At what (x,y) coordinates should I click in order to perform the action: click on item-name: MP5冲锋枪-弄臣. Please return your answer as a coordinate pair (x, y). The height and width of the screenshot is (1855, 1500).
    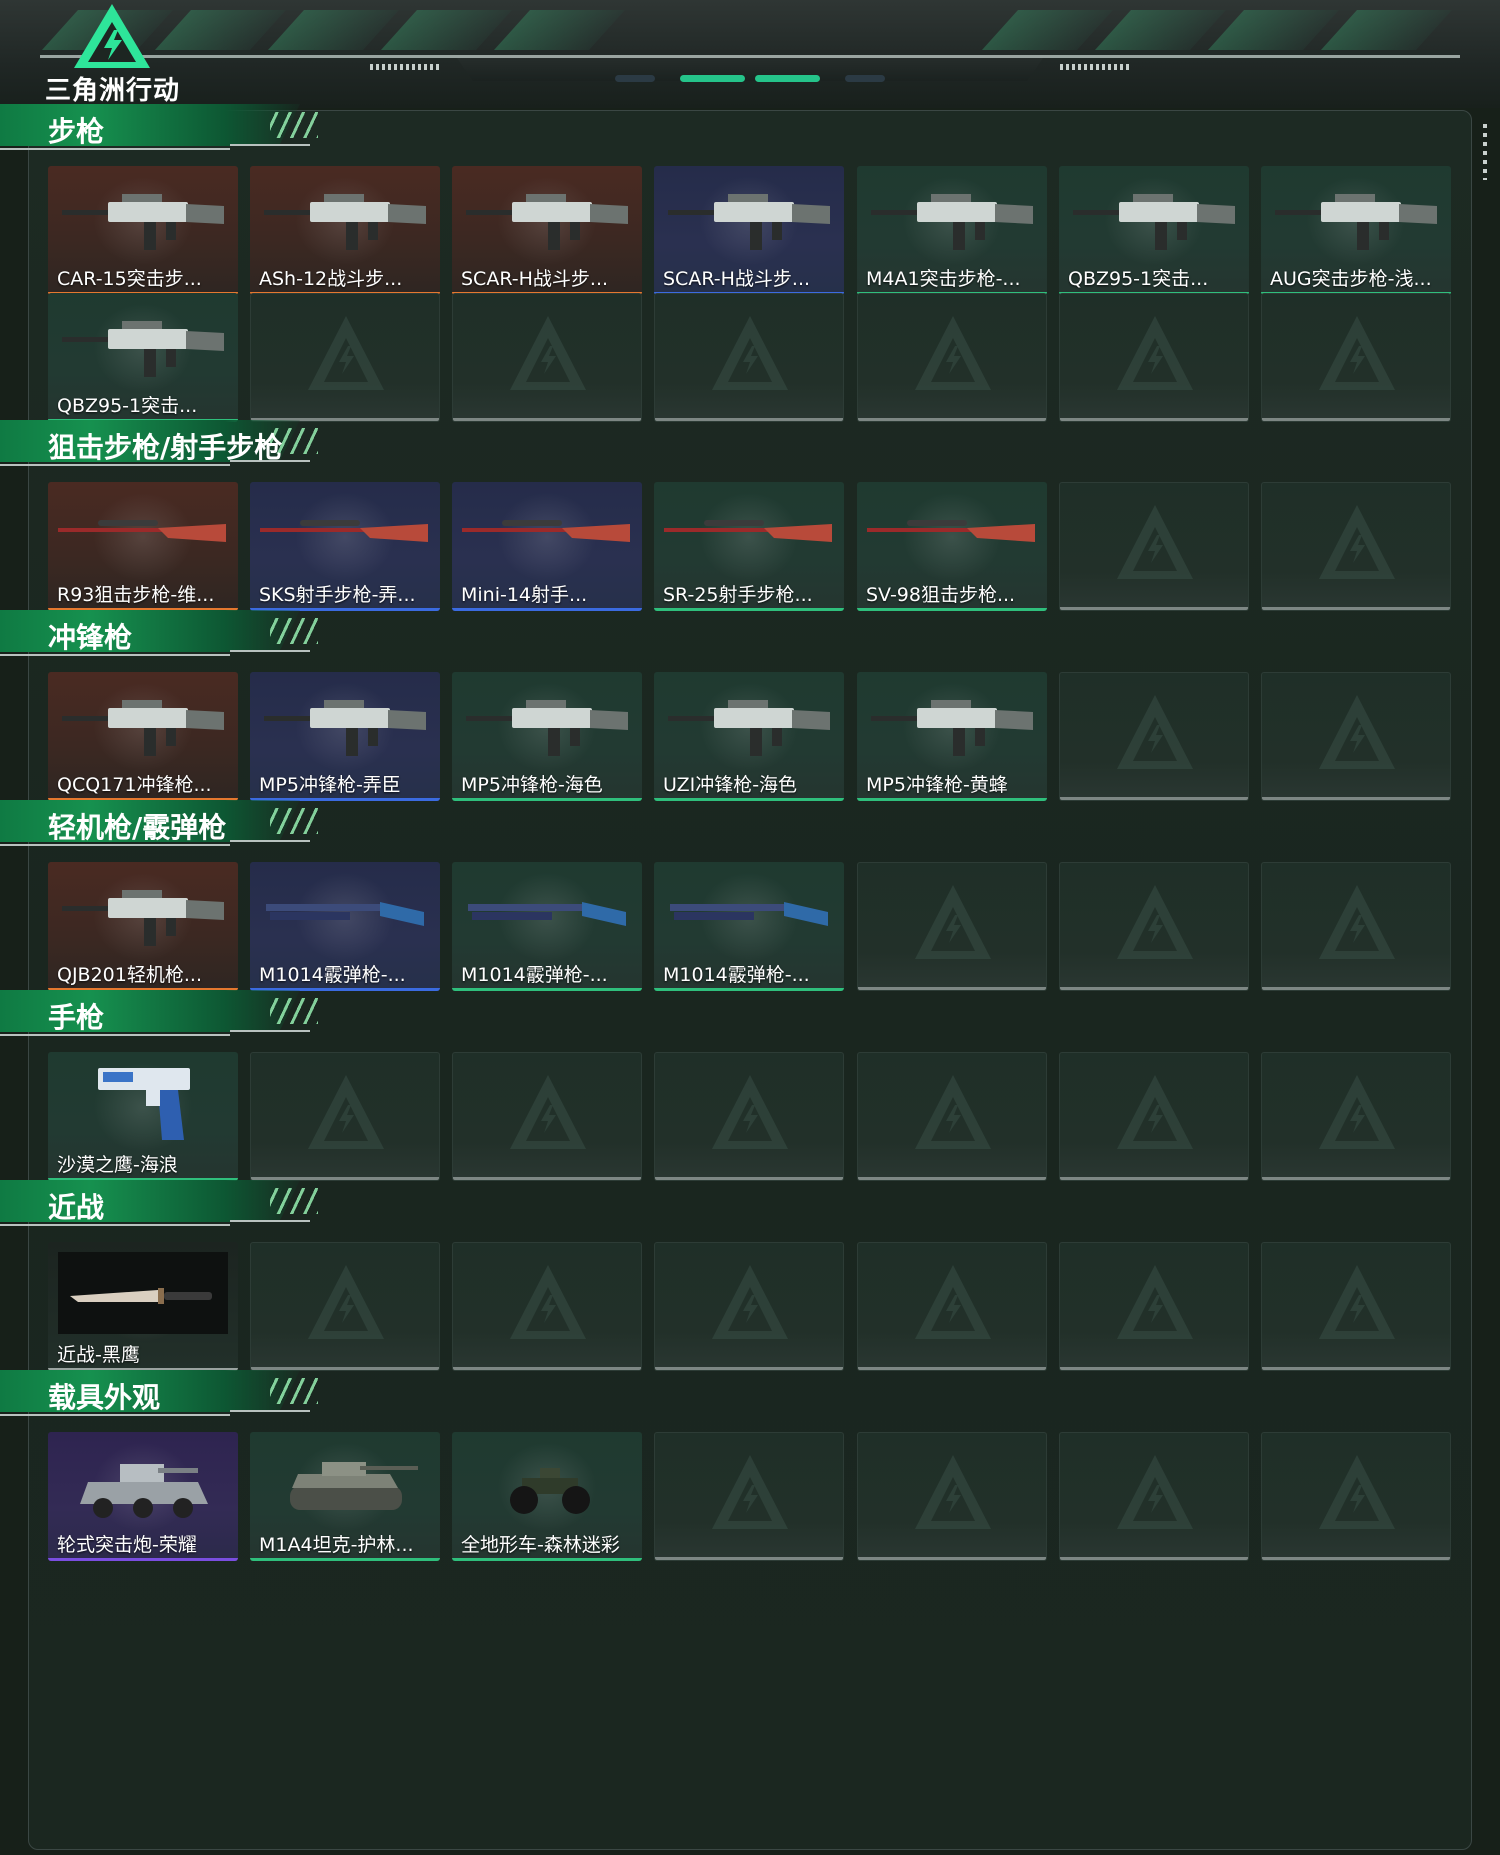
    Looking at the image, I should click on (330, 785).